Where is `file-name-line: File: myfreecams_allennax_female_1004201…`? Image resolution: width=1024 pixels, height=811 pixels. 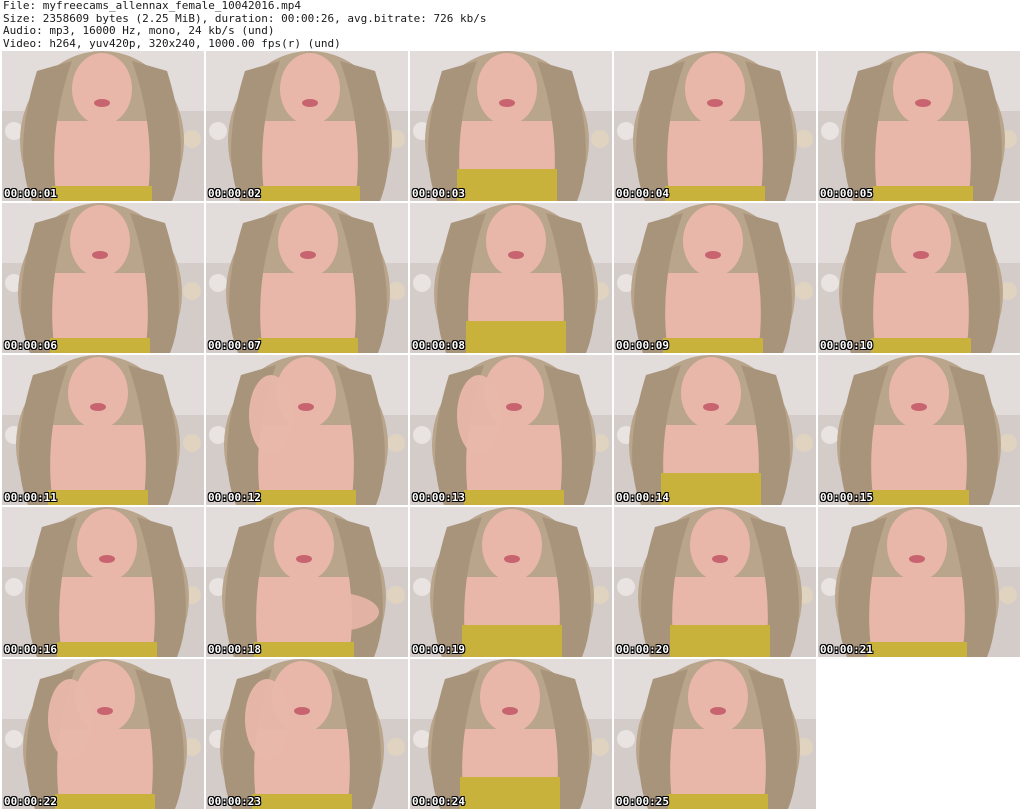
file-name-line: File: myfreecams_allennax_female_1004201… is located at coordinates (152, 6).